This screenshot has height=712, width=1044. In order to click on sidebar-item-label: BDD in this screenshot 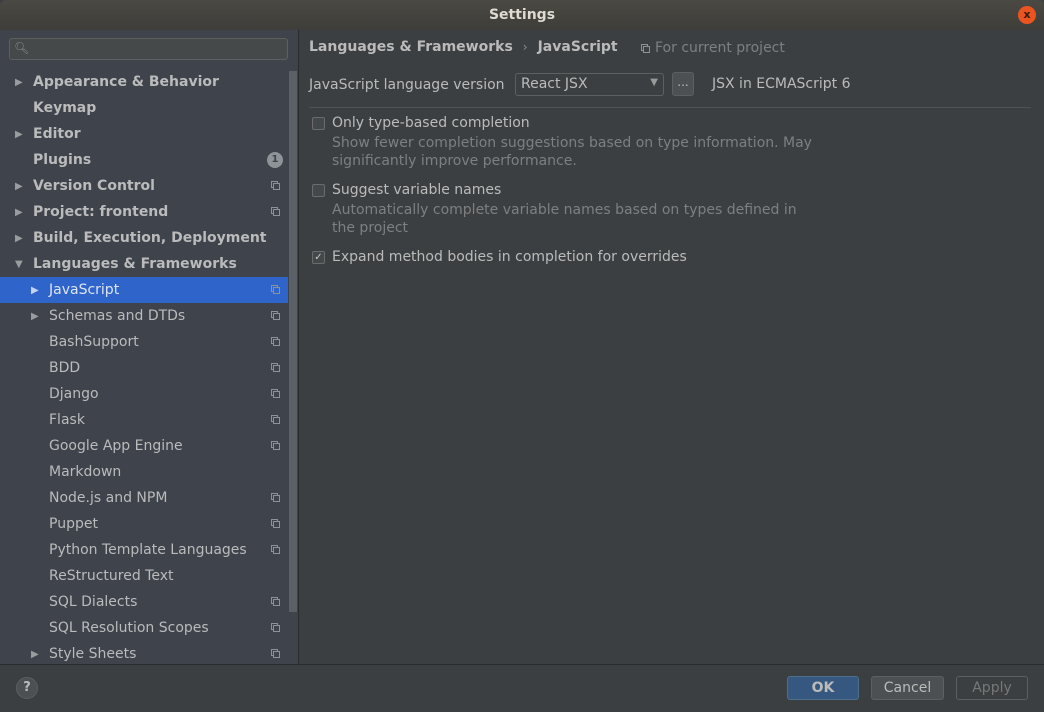, I will do `click(65, 368)`.